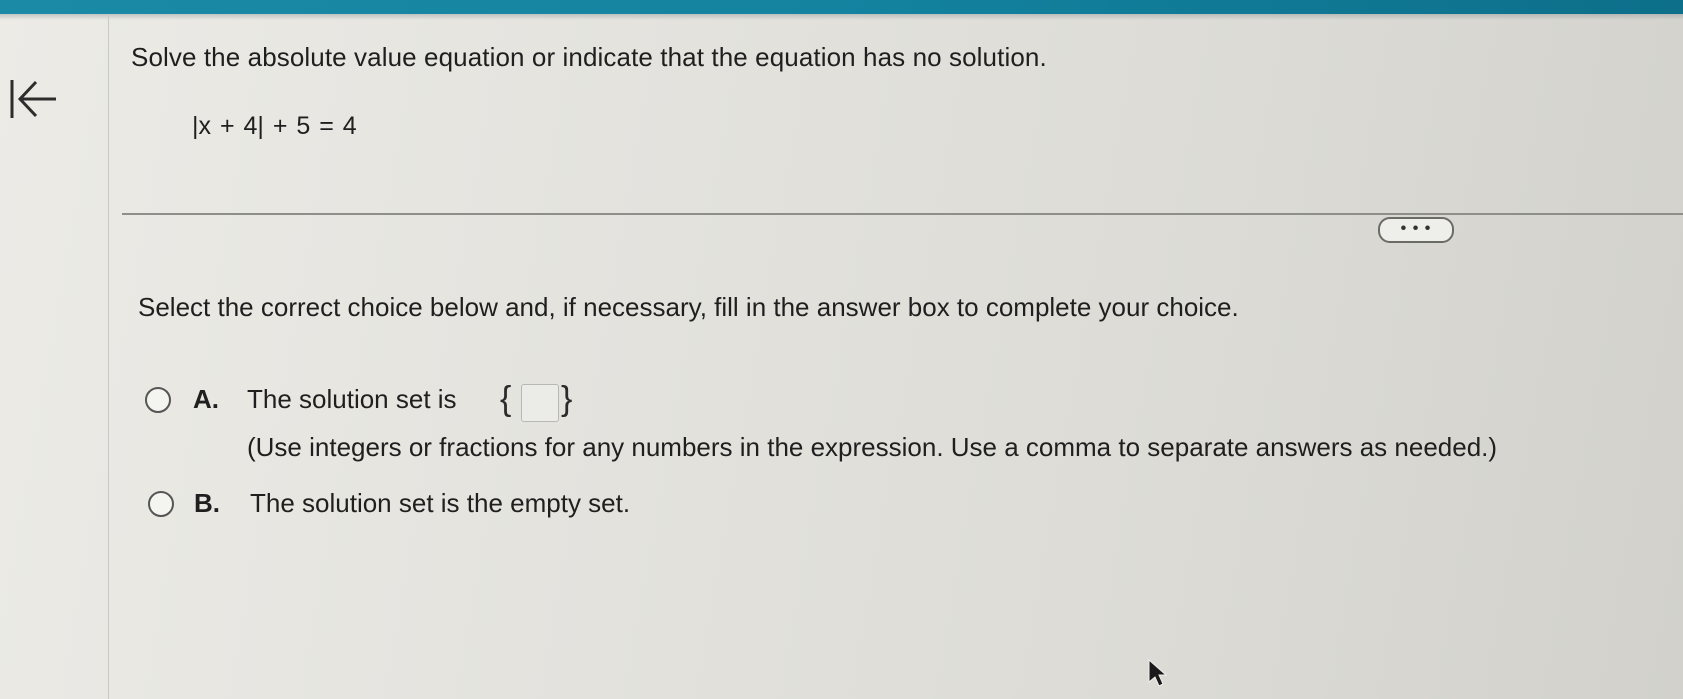 This screenshot has width=1683, height=699. Describe the element at coordinates (841, 17) in the screenshot. I see `top-banner-shadow` at that location.